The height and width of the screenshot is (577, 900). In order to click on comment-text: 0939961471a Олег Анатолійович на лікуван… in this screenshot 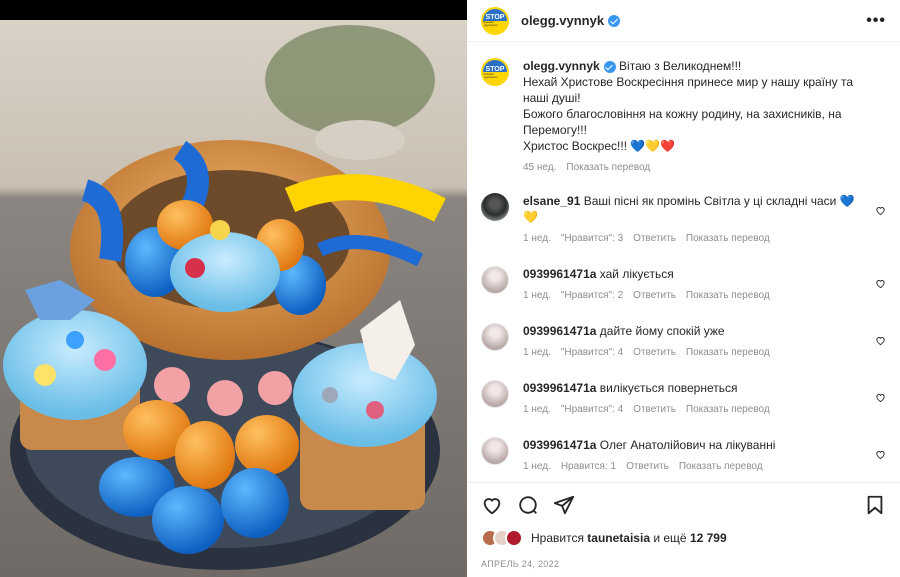, I will do `click(693, 445)`.